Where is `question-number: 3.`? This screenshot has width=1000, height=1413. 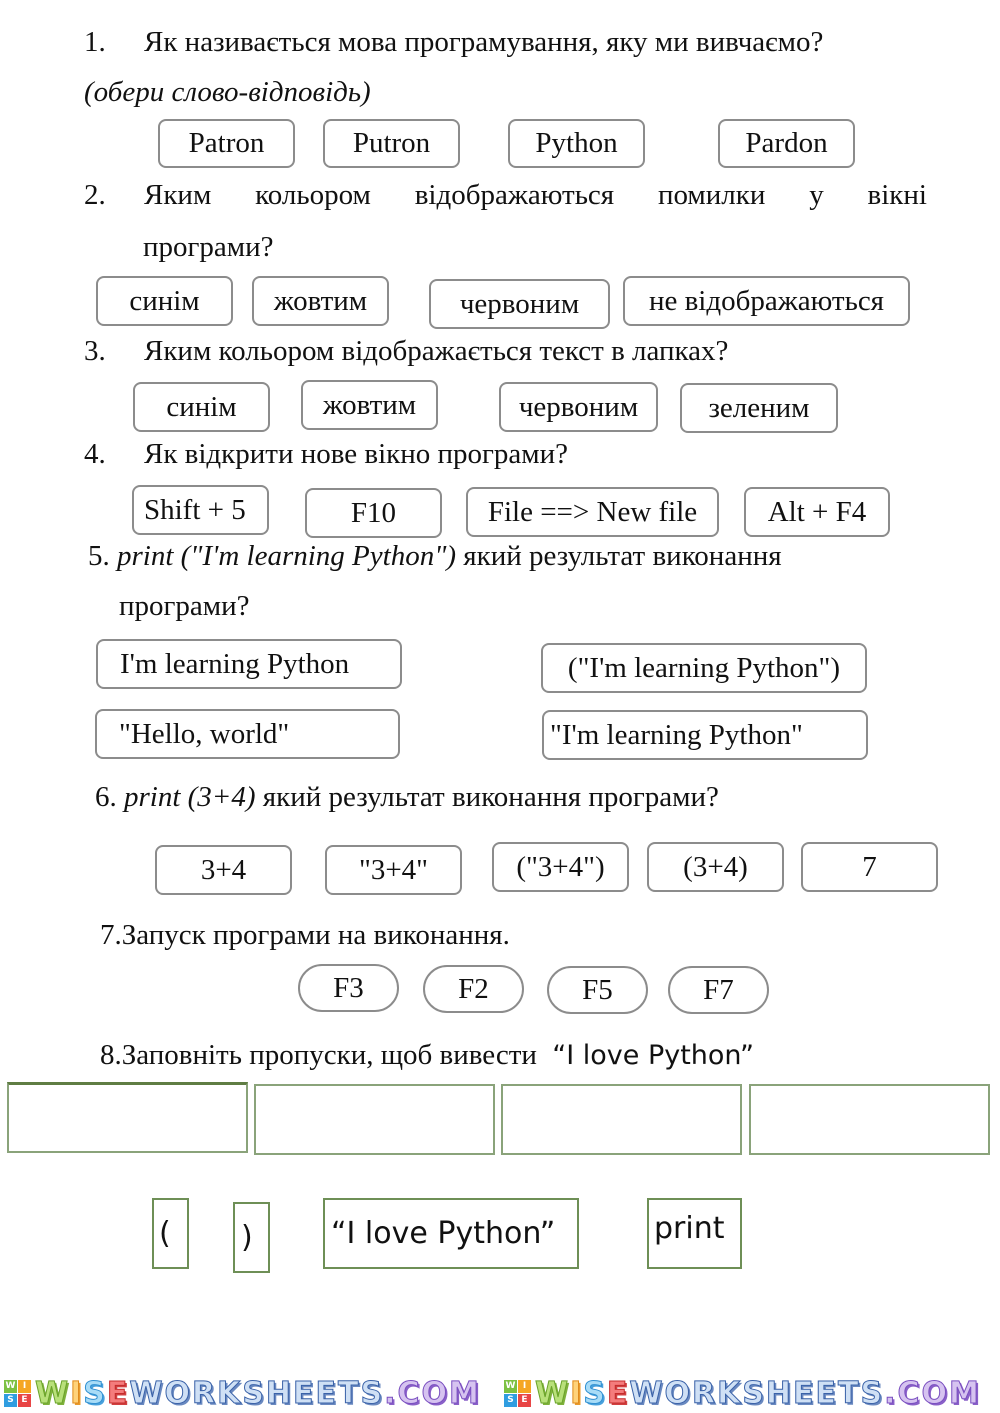 question-number: 3. is located at coordinates (95, 351).